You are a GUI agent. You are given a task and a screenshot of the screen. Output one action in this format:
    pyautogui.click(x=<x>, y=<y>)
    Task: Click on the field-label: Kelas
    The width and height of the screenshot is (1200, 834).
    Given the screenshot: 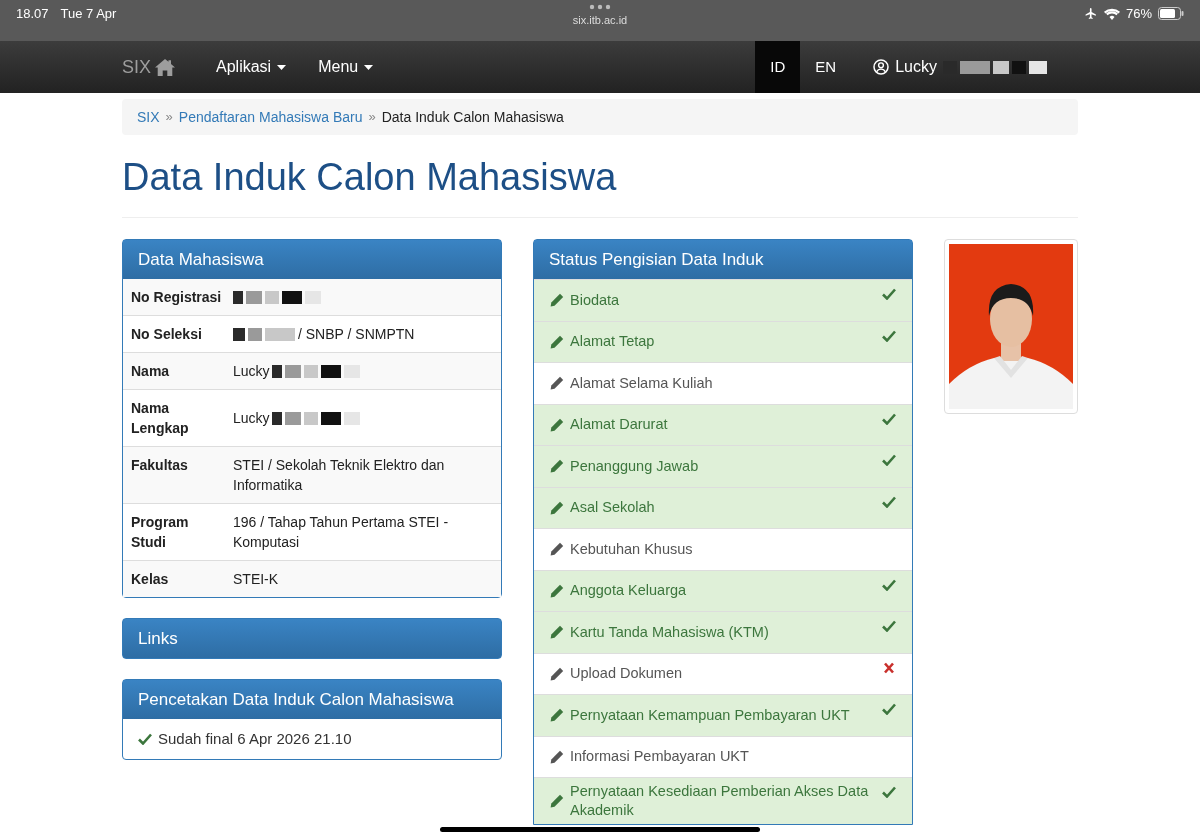 What is the action you would take?
    pyautogui.click(x=150, y=579)
    